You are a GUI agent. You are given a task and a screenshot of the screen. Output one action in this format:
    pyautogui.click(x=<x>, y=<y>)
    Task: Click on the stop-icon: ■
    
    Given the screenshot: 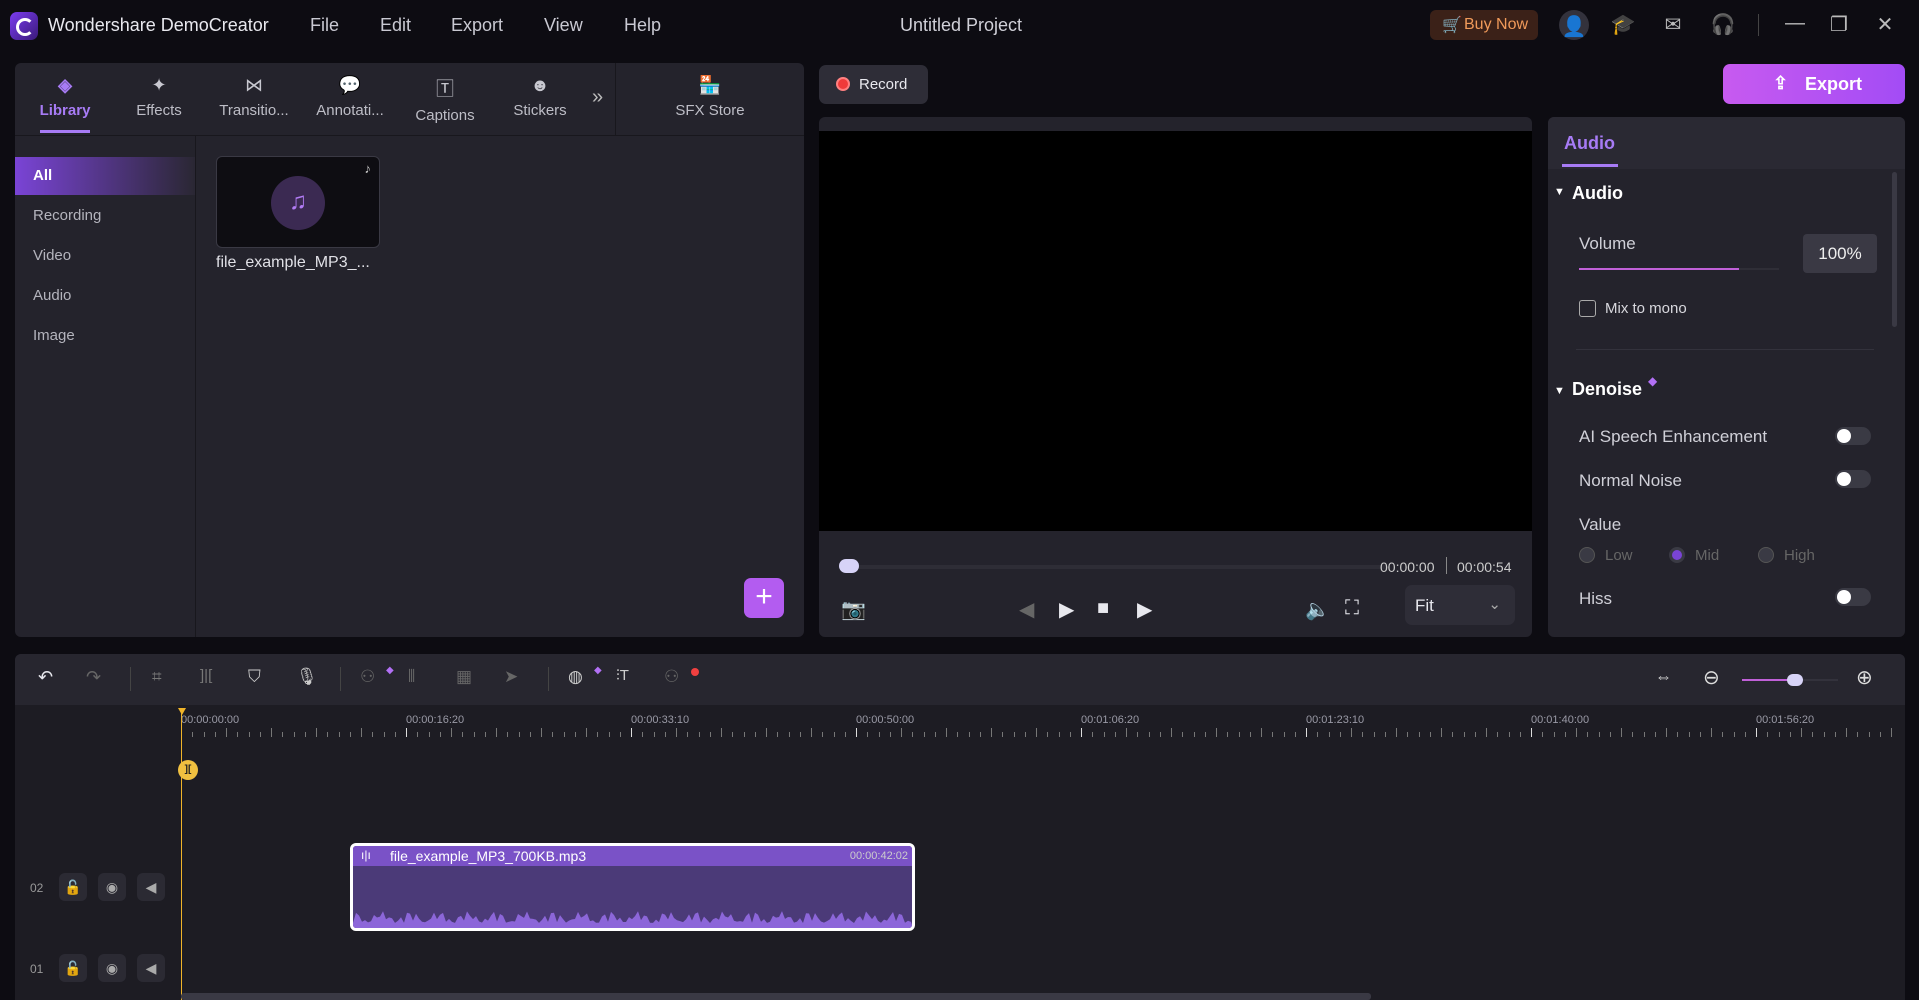 What is the action you would take?
    pyautogui.click(x=1103, y=608)
    